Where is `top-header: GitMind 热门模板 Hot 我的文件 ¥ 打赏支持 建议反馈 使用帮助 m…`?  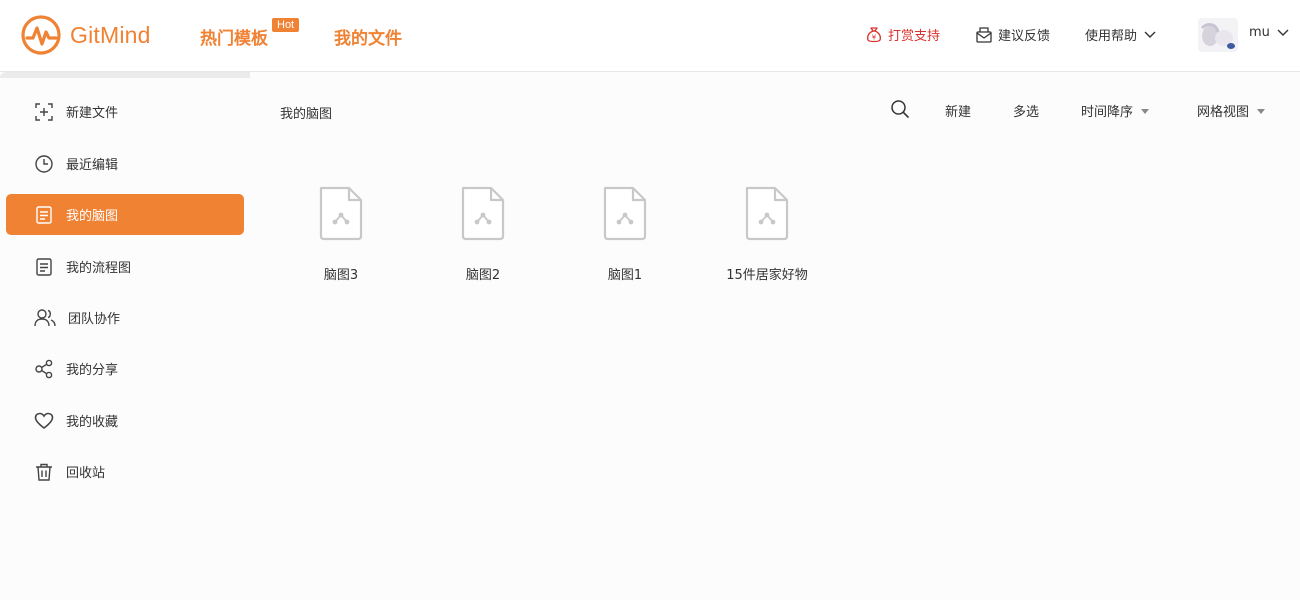
top-header: GitMind 热门模板 Hot 我的文件 ¥ 打赏支持 建议反馈 使用帮助 m… is located at coordinates (650, 36).